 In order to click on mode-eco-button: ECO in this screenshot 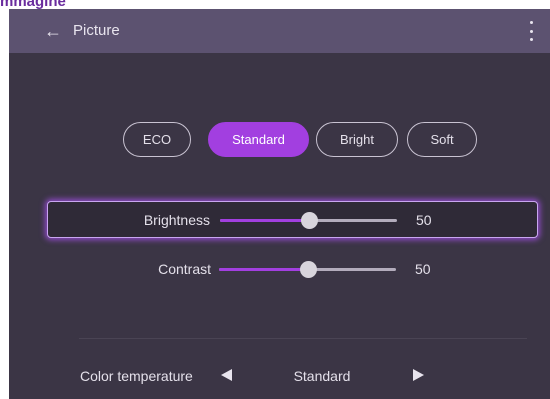, I will do `click(157, 139)`.